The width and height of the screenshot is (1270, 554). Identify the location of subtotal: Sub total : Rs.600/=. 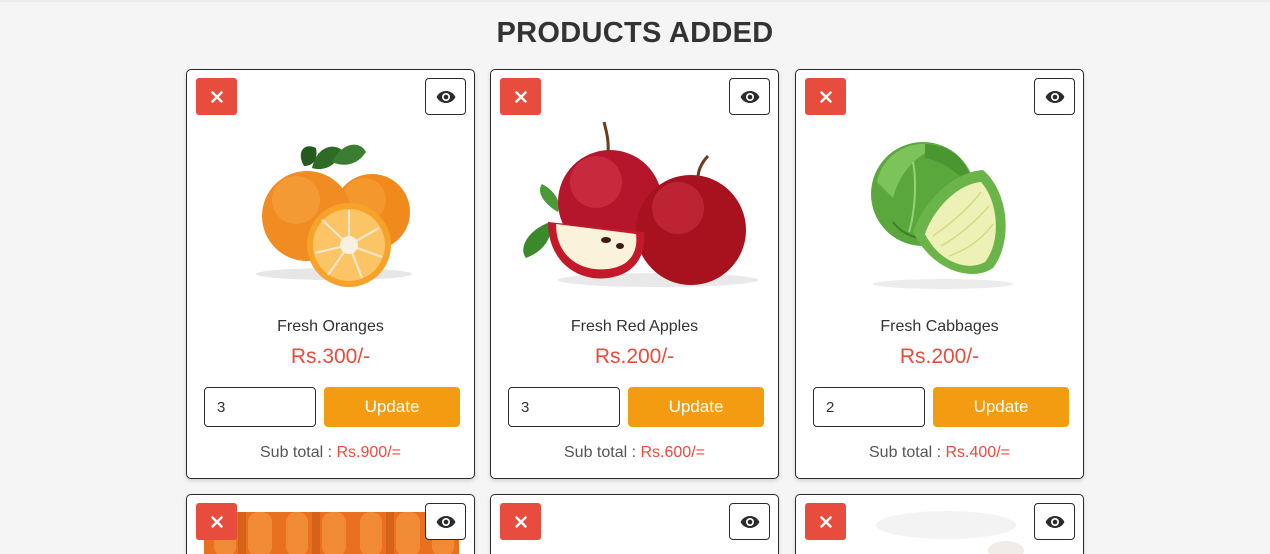
(634, 453).